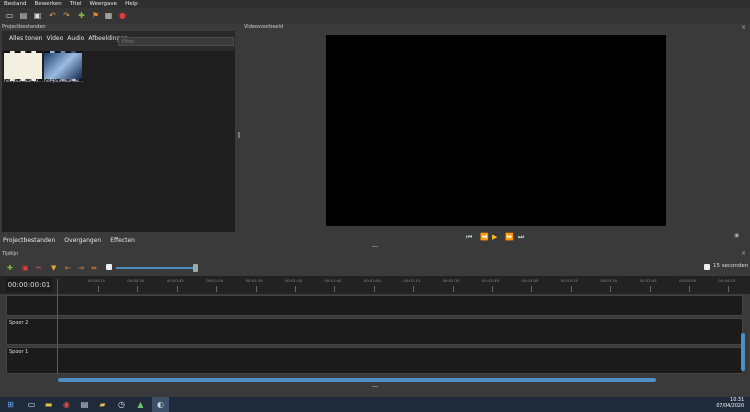 This screenshot has width=750, height=412. What do you see at coordinates (176, 41) in the screenshot?
I see `filter-input: Filter` at bounding box center [176, 41].